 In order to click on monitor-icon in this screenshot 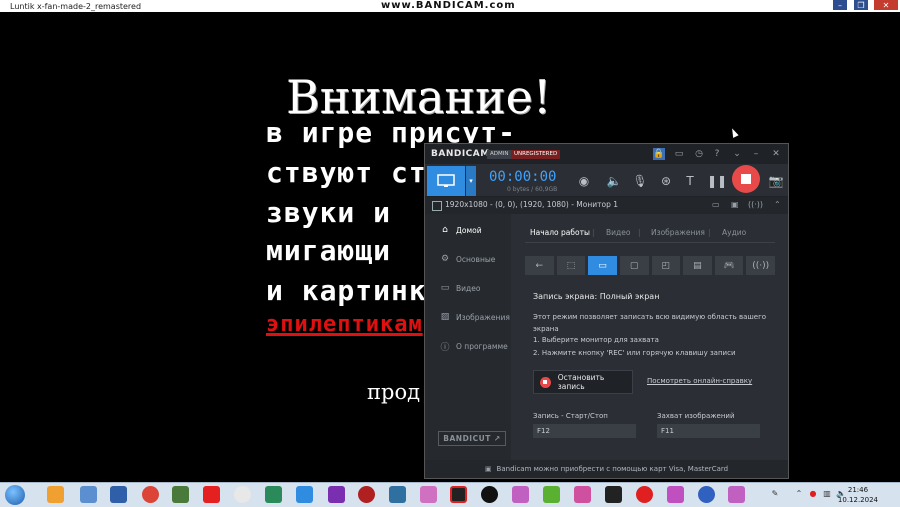, I will do `click(446, 180)`.